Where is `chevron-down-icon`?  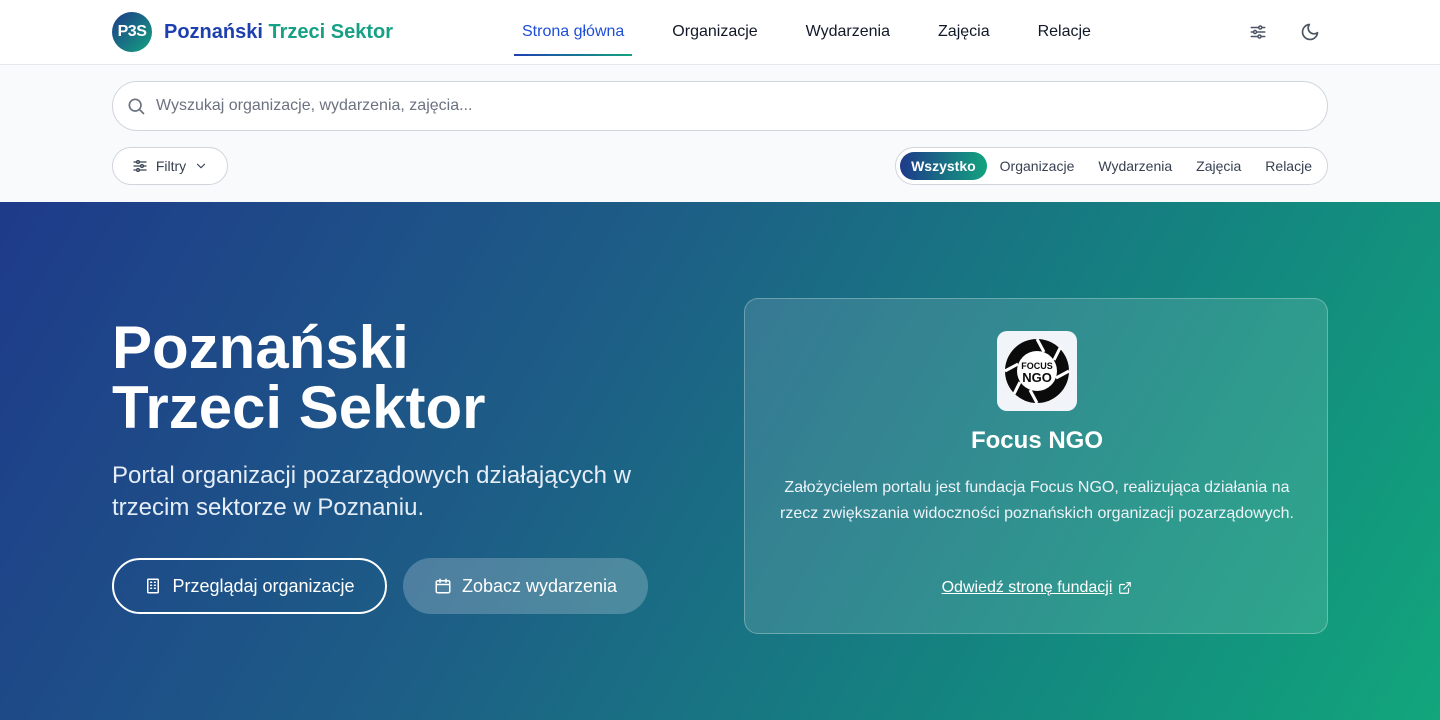
chevron-down-icon is located at coordinates (201, 166).